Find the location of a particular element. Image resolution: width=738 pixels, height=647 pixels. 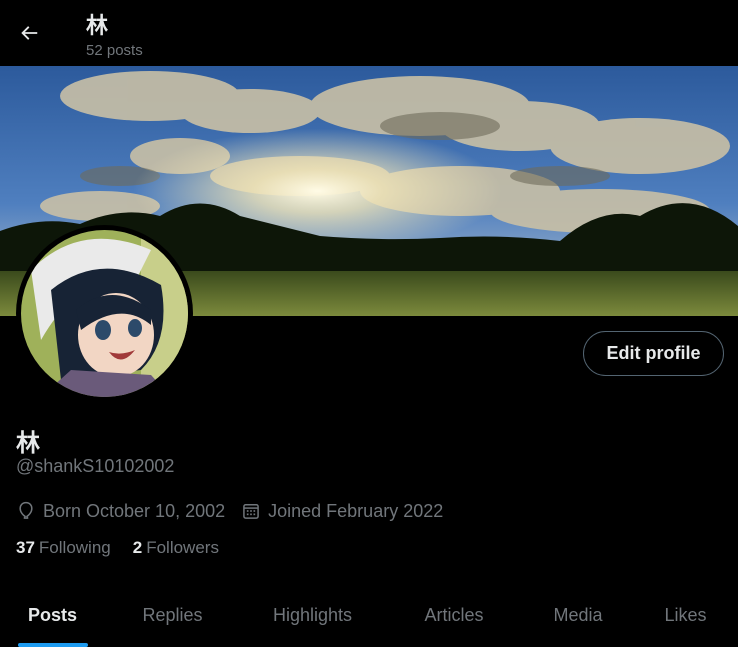

following-link: 37 Following is located at coordinates (63, 548).